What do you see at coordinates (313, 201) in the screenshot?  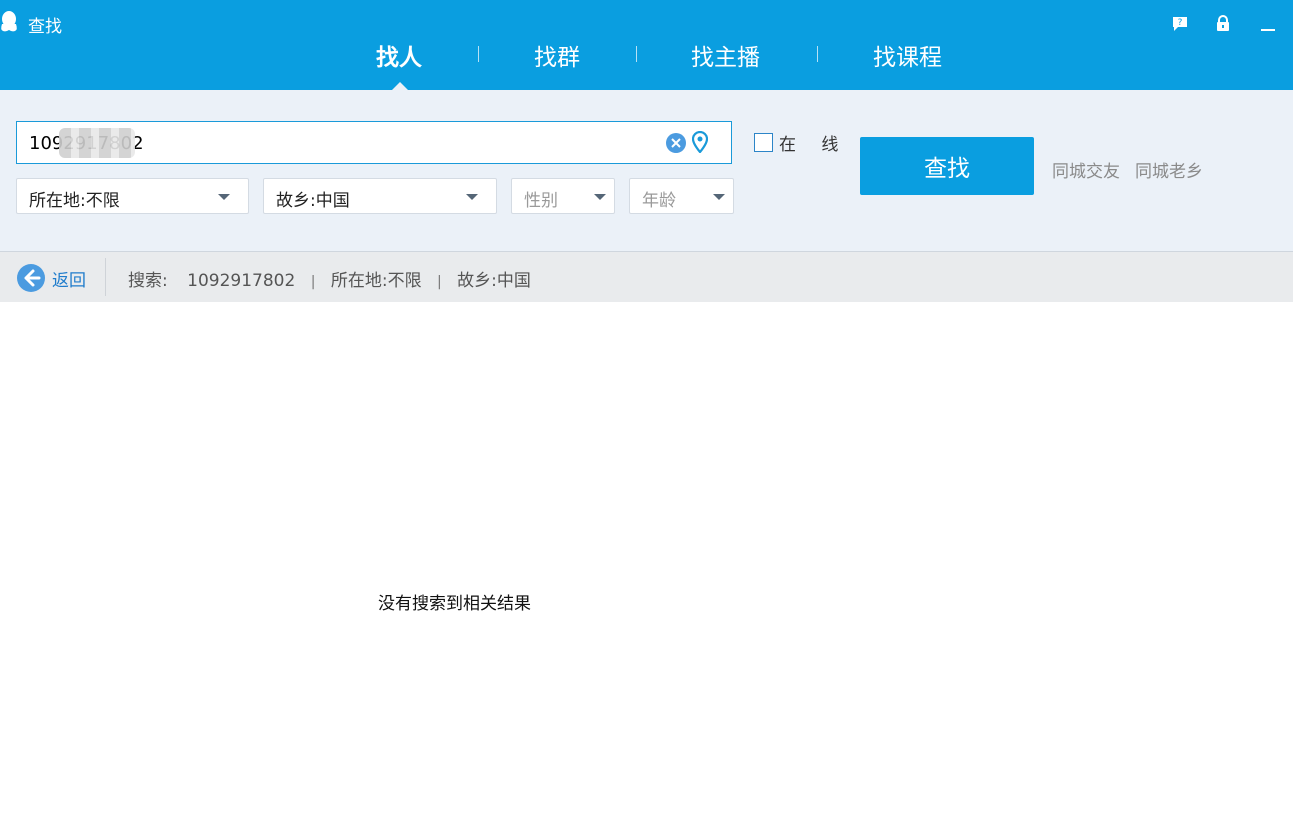 I see `hometown-dropdown-label: 故乡:中国` at bounding box center [313, 201].